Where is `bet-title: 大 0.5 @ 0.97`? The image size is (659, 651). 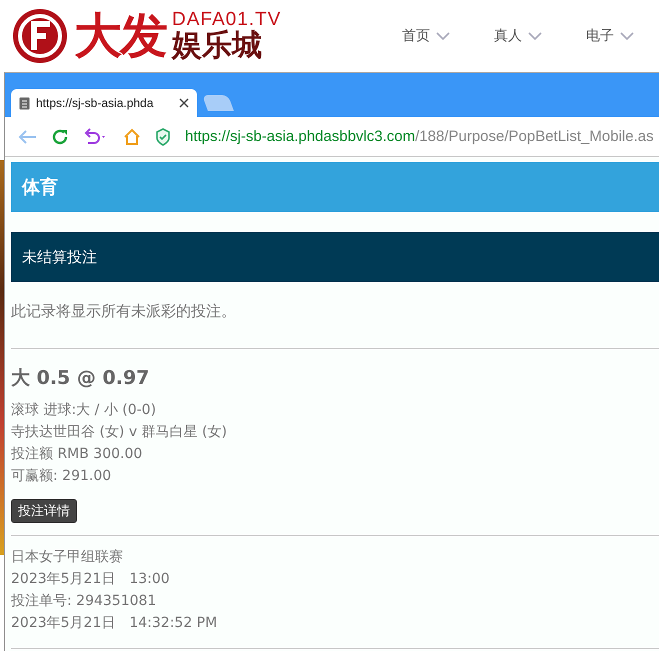
bet-title: 大 0.5 @ 0.97 is located at coordinates (80, 378).